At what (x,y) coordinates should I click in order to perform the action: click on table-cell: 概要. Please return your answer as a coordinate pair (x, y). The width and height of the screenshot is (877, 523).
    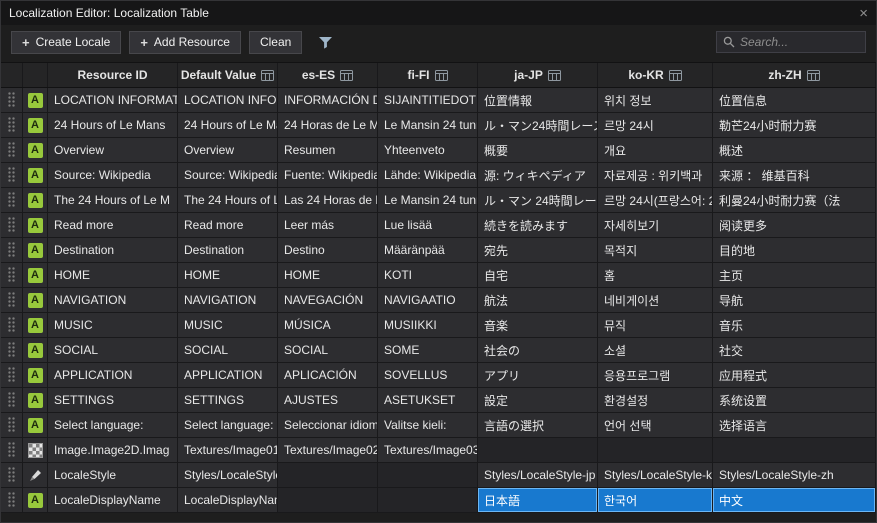
    Looking at the image, I should click on (538, 150).